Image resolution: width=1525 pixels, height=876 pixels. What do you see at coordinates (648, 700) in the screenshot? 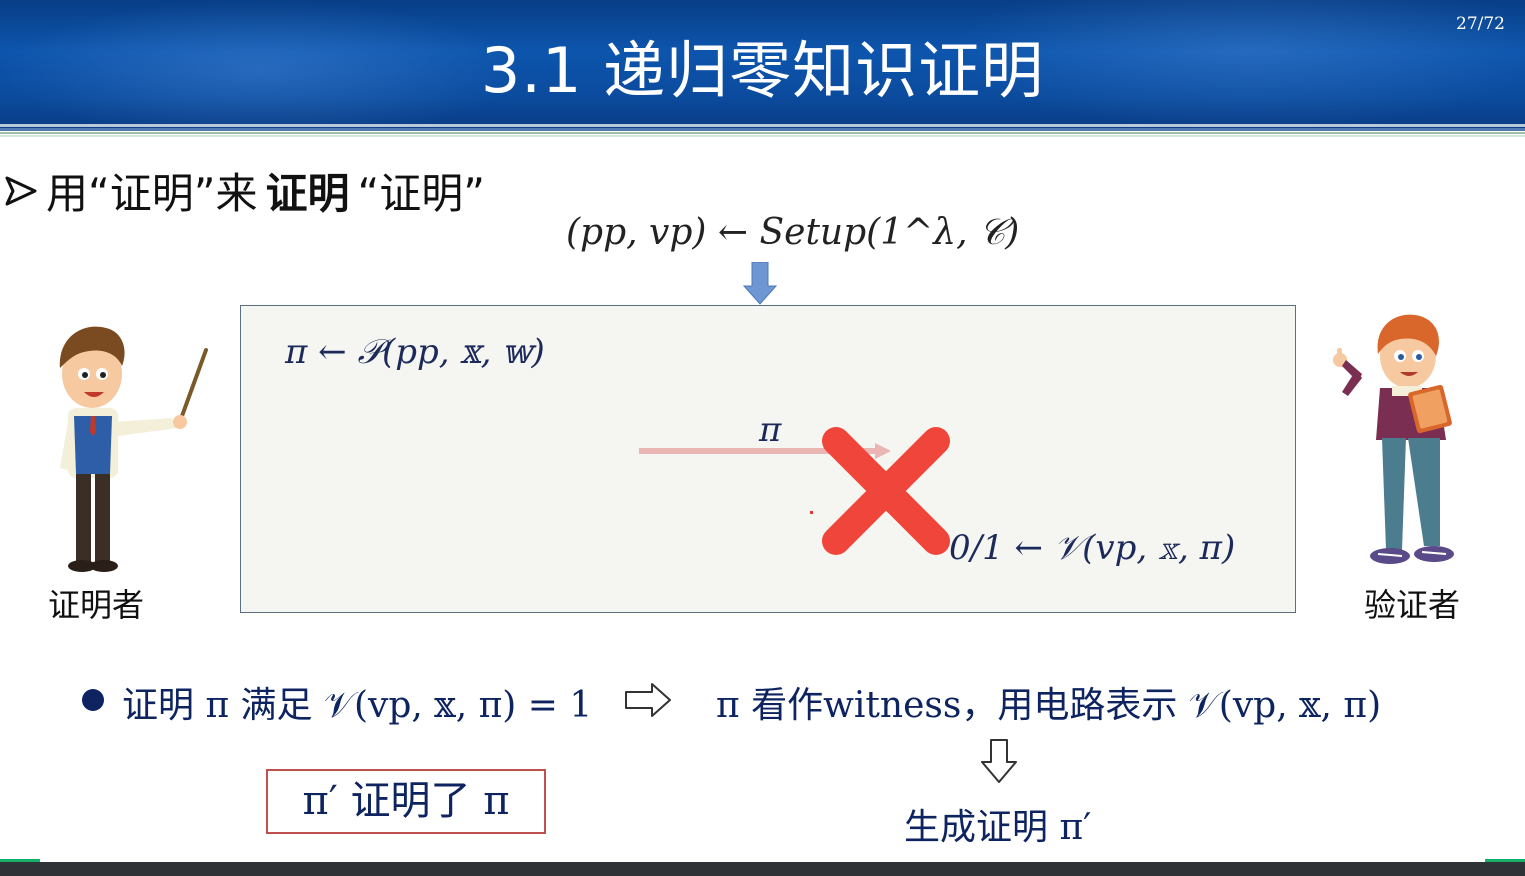
I see `implies-arrow-icon` at bounding box center [648, 700].